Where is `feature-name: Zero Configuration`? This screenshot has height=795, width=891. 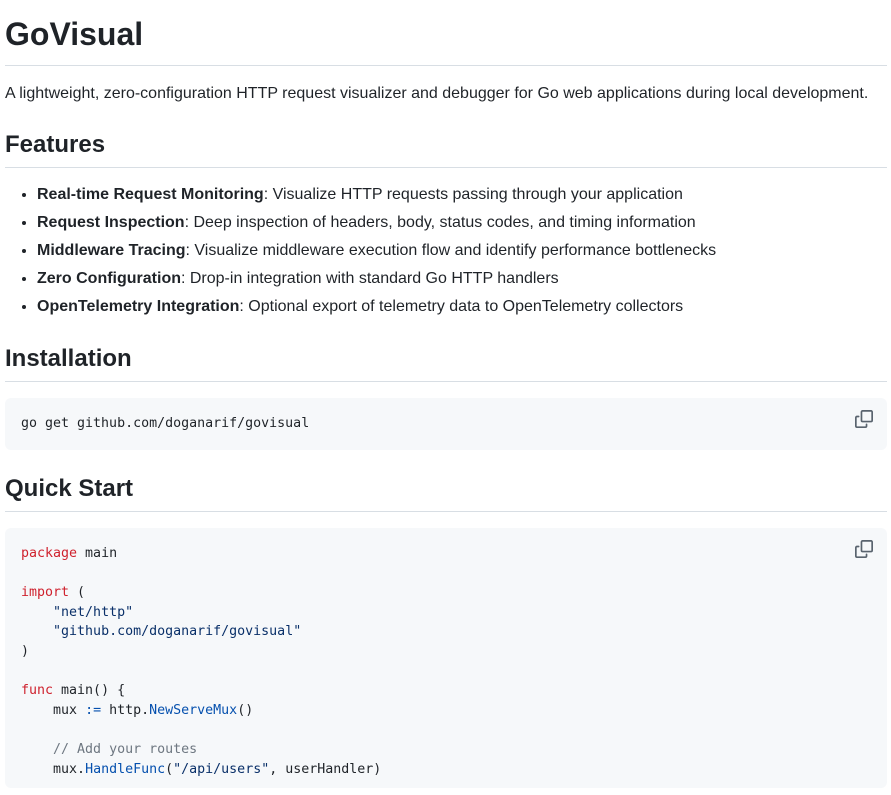
feature-name: Zero Configuration is located at coordinates (109, 278).